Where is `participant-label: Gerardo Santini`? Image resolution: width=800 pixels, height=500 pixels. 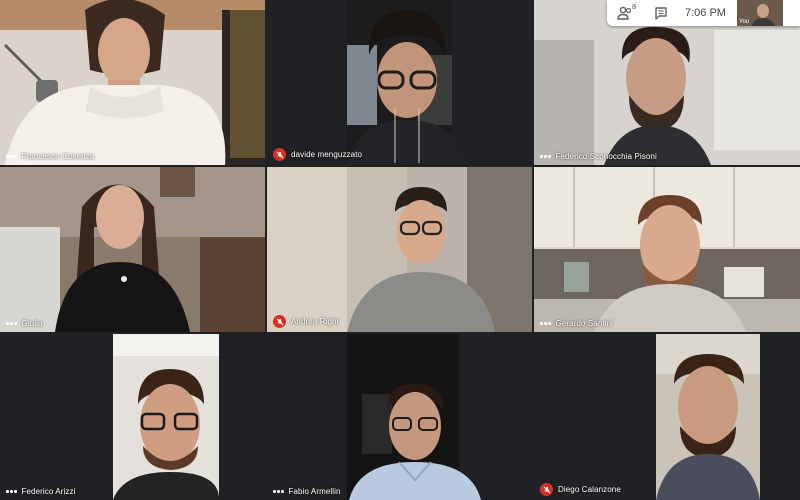
participant-label: Gerardo Santini is located at coordinates (576, 323).